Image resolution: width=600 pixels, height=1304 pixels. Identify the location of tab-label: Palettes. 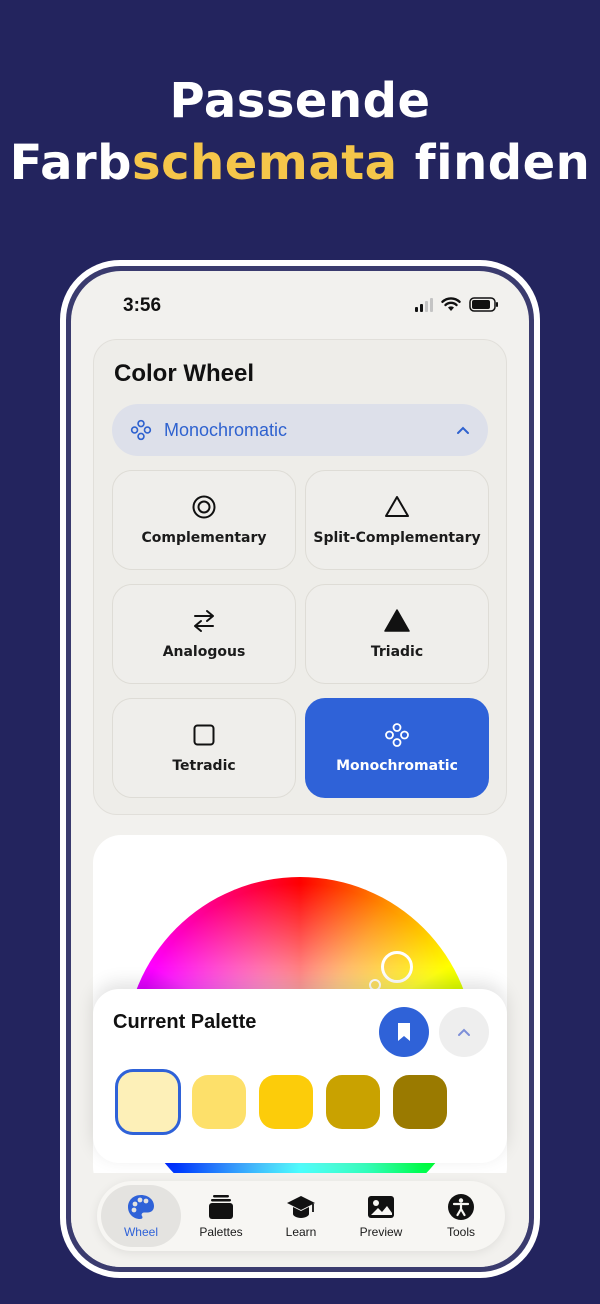
(221, 1232).